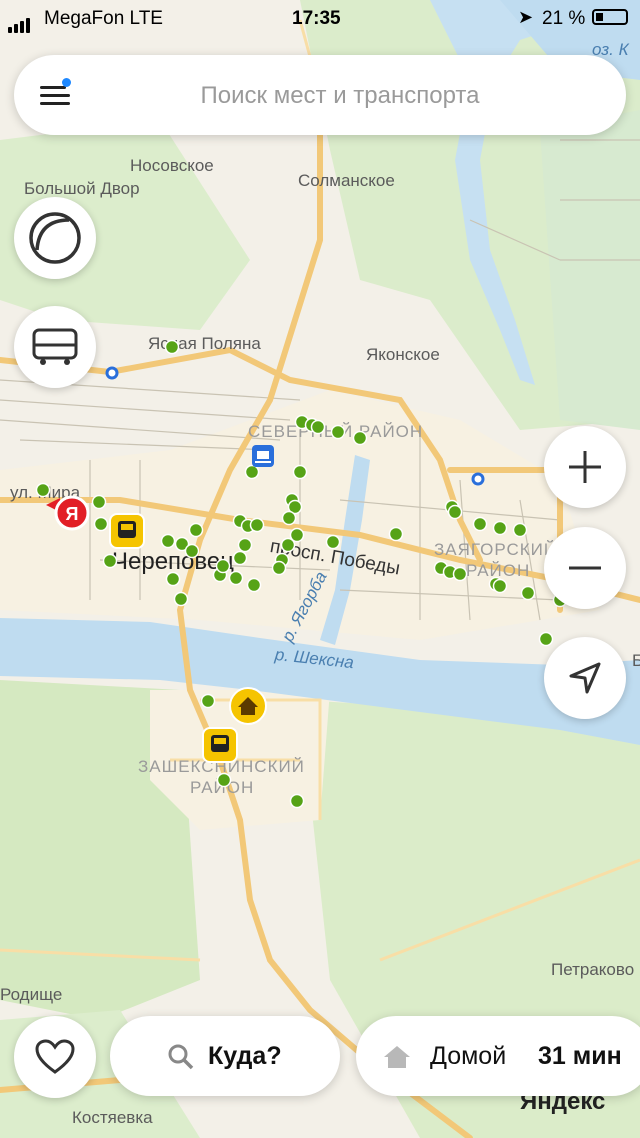 This screenshot has height=1138, width=640. I want to click on clock: 17:35, so click(316, 18).